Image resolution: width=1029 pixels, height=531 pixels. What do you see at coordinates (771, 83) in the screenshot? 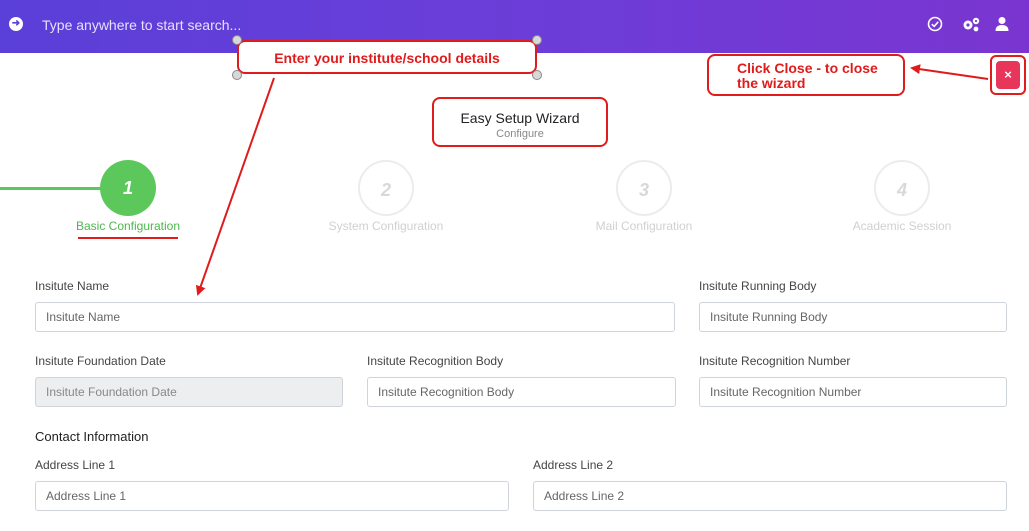
I see `close-callout-line2: the wizard` at bounding box center [771, 83].